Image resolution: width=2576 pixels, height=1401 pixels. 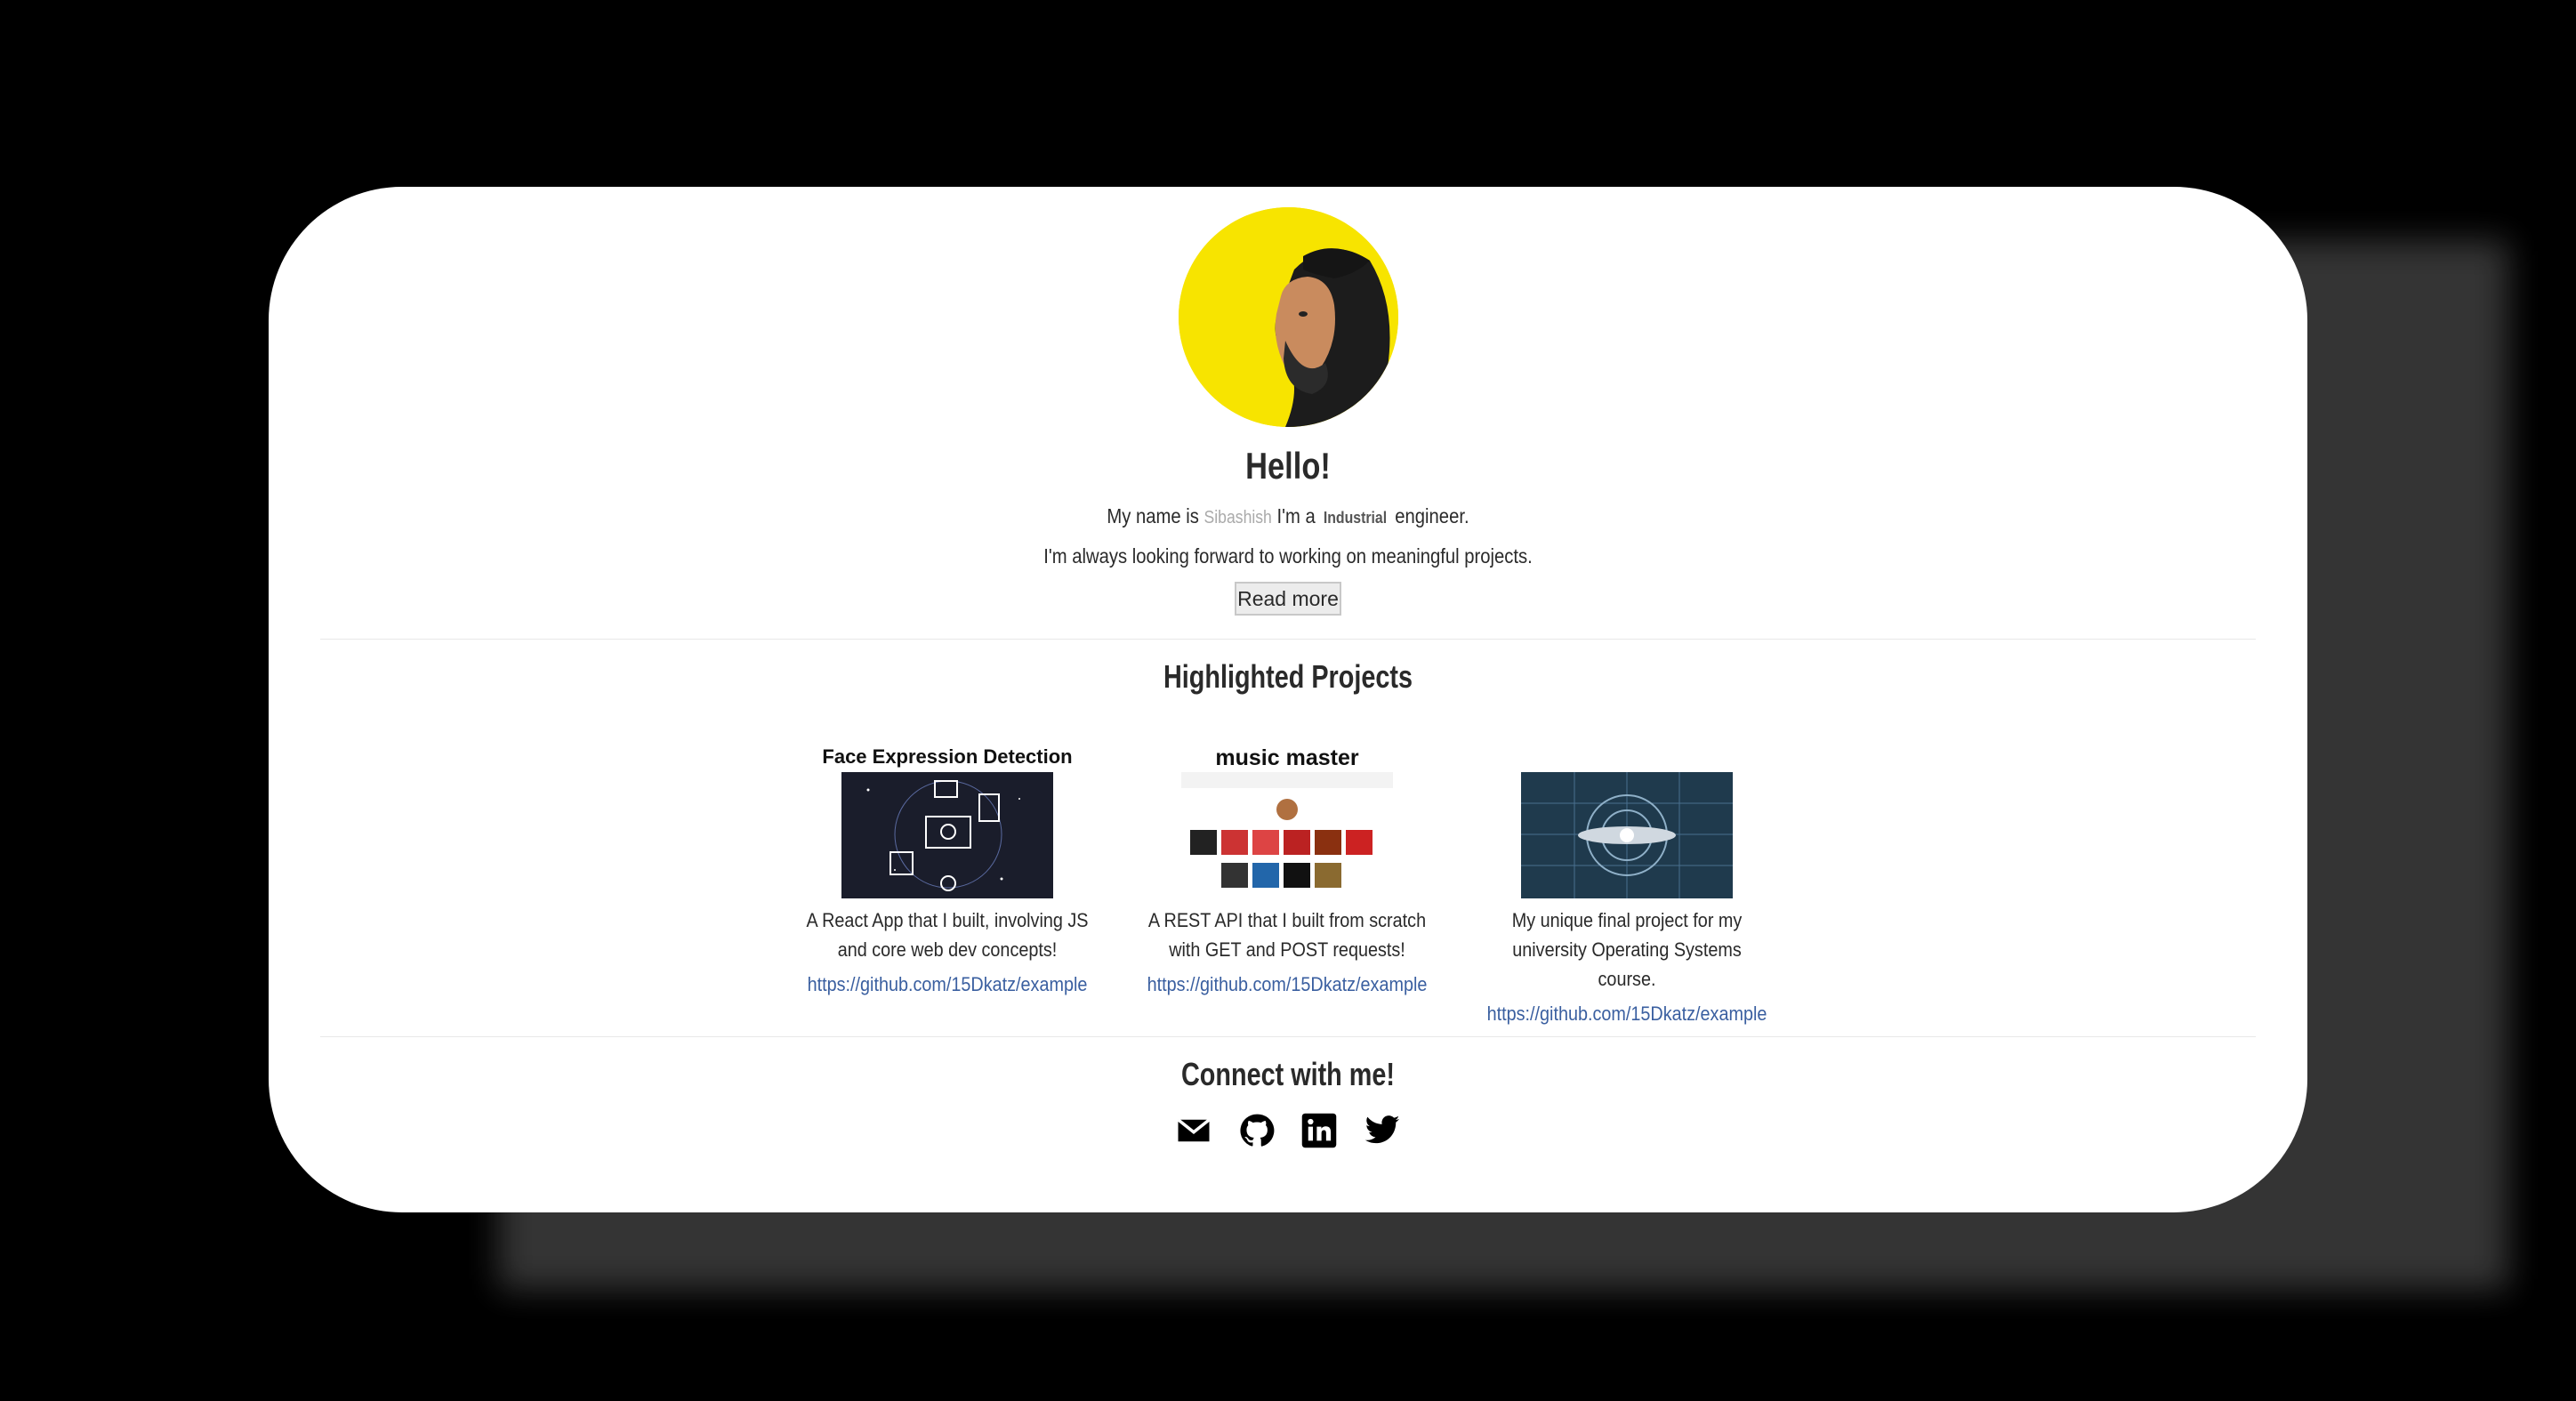 What do you see at coordinates (1287, 920) in the screenshot?
I see `description-line: A REST API that I built from scratch` at bounding box center [1287, 920].